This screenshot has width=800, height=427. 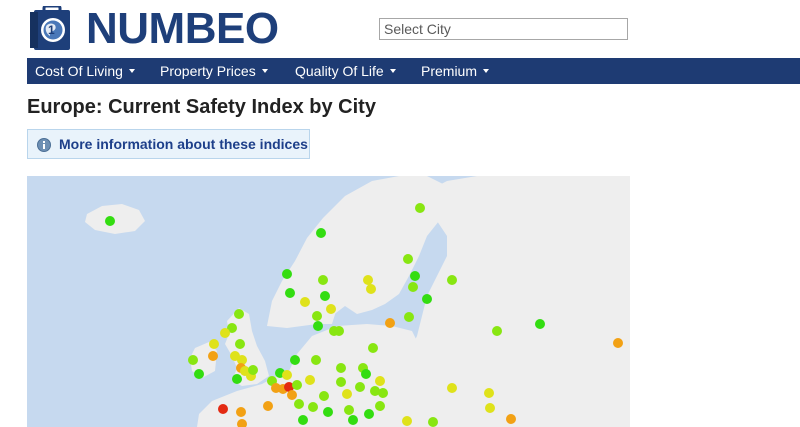 I want to click on nav-label: Cost Of Living, so click(x=79, y=71).